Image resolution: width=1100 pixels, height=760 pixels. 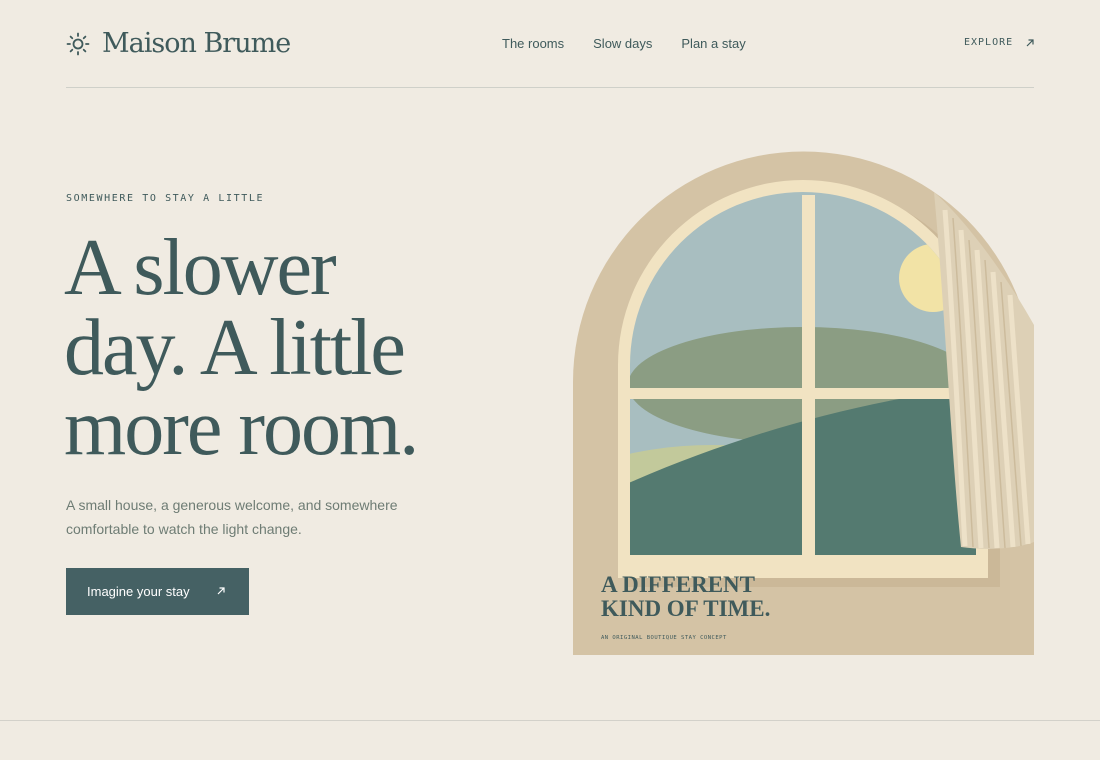 What do you see at coordinates (241, 428) in the screenshot?
I see `headline-line: more room.` at bounding box center [241, 428].